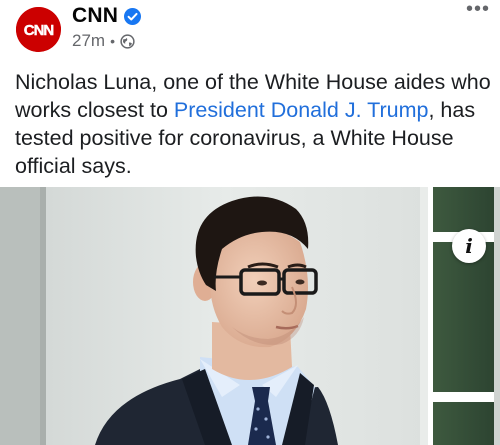  What do you see at coordinates (95, 16) in the screenshot?
I see `page-name: CNN` at bounding box center [95, 16].